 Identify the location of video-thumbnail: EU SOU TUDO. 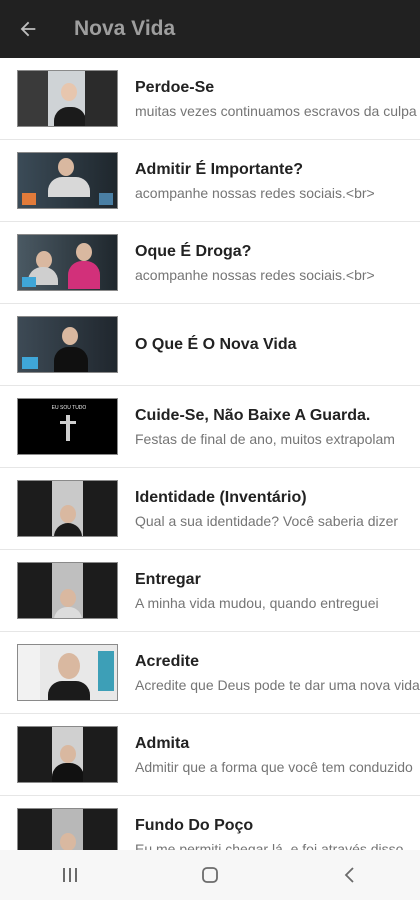
(67, 426).